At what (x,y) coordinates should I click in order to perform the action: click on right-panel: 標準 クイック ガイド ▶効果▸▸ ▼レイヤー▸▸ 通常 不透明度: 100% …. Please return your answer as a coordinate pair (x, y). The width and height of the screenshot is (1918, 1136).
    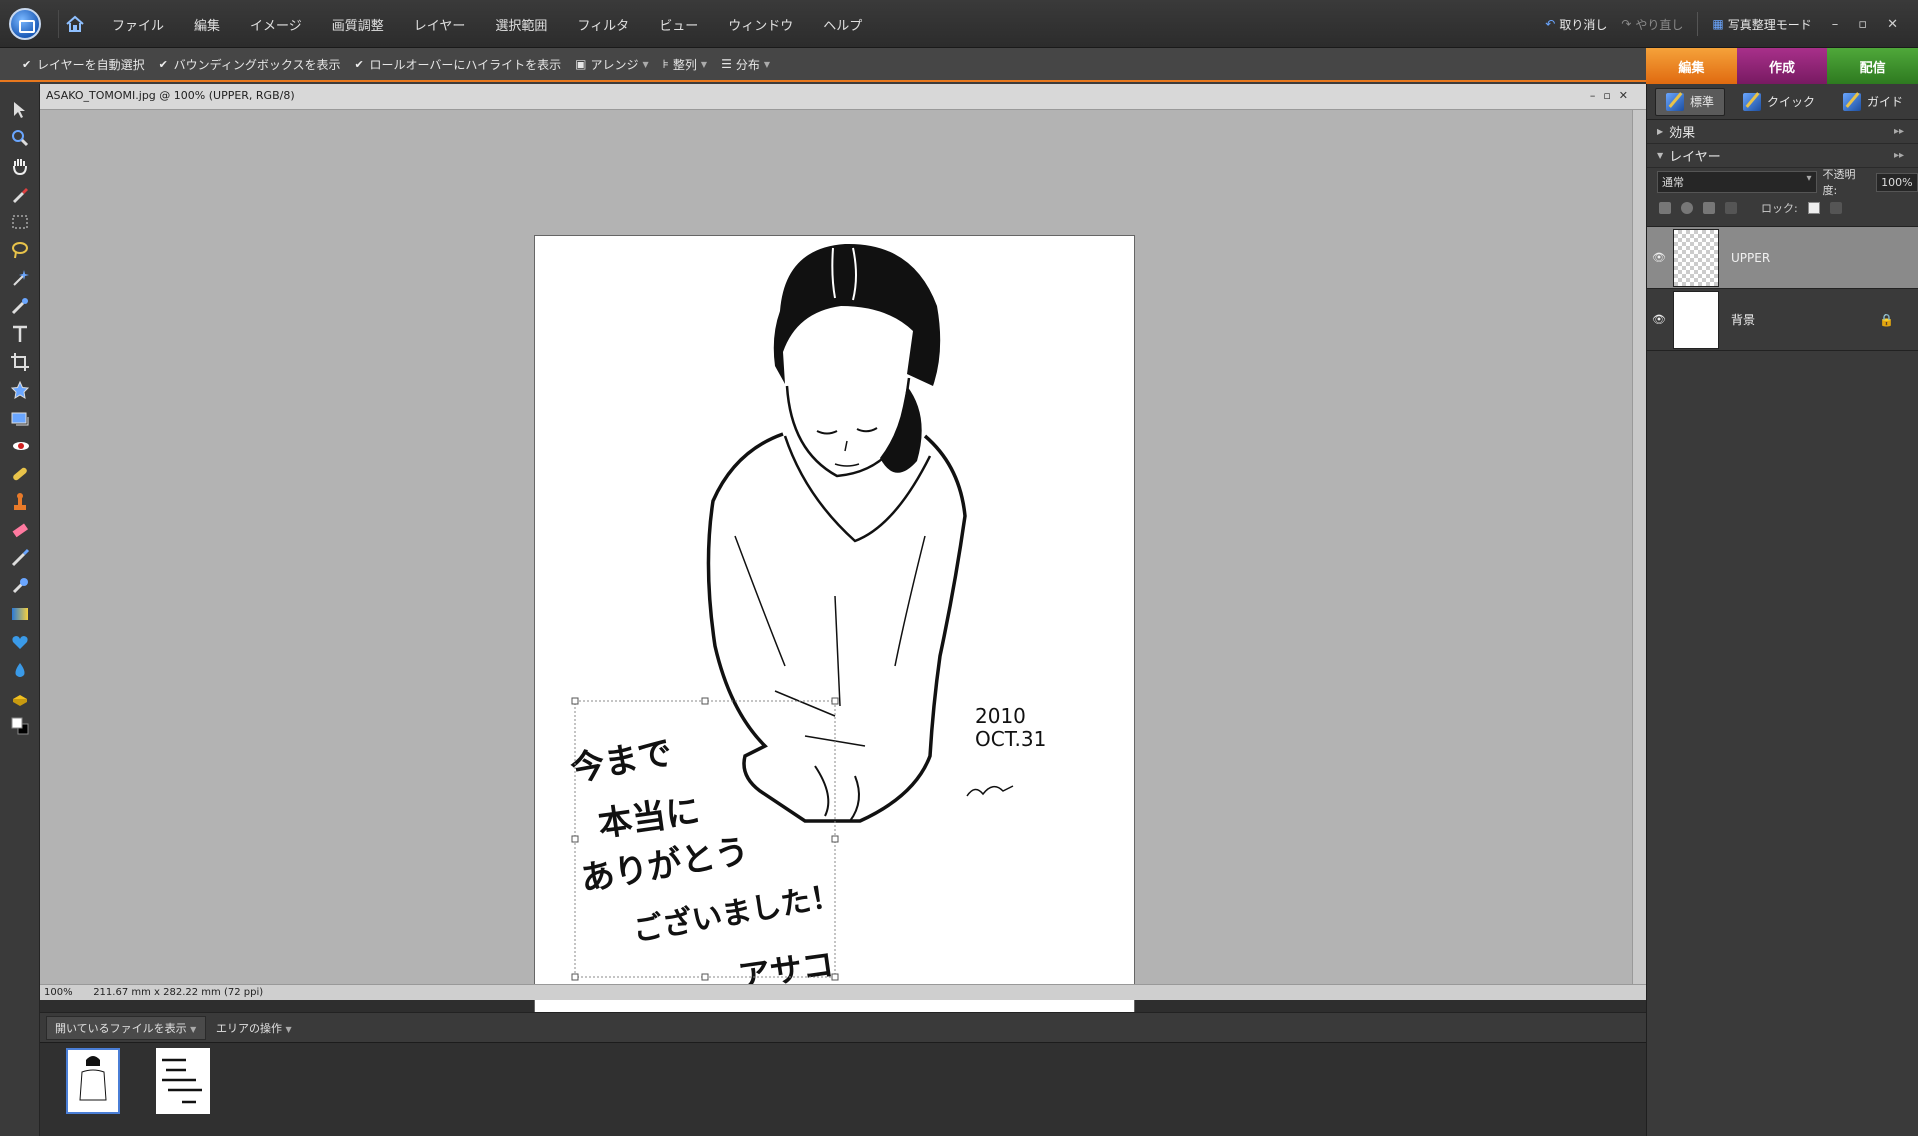
    Looking at the image, I should click on (1782, 610).